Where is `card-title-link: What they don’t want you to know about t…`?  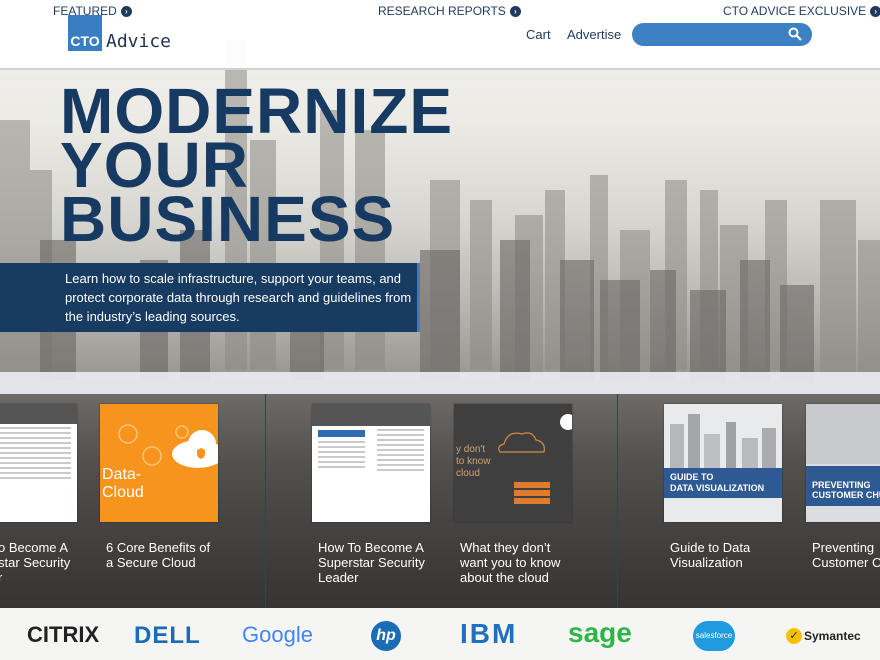
card-title-link: What they don’t want you to know about t… is located at coordinates (523, 562).